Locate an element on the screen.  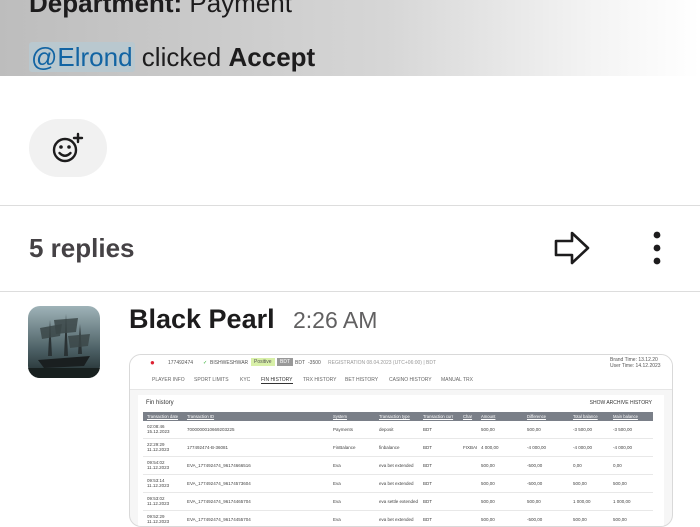
add-reaction-icon is located at coordinates (68, 147).